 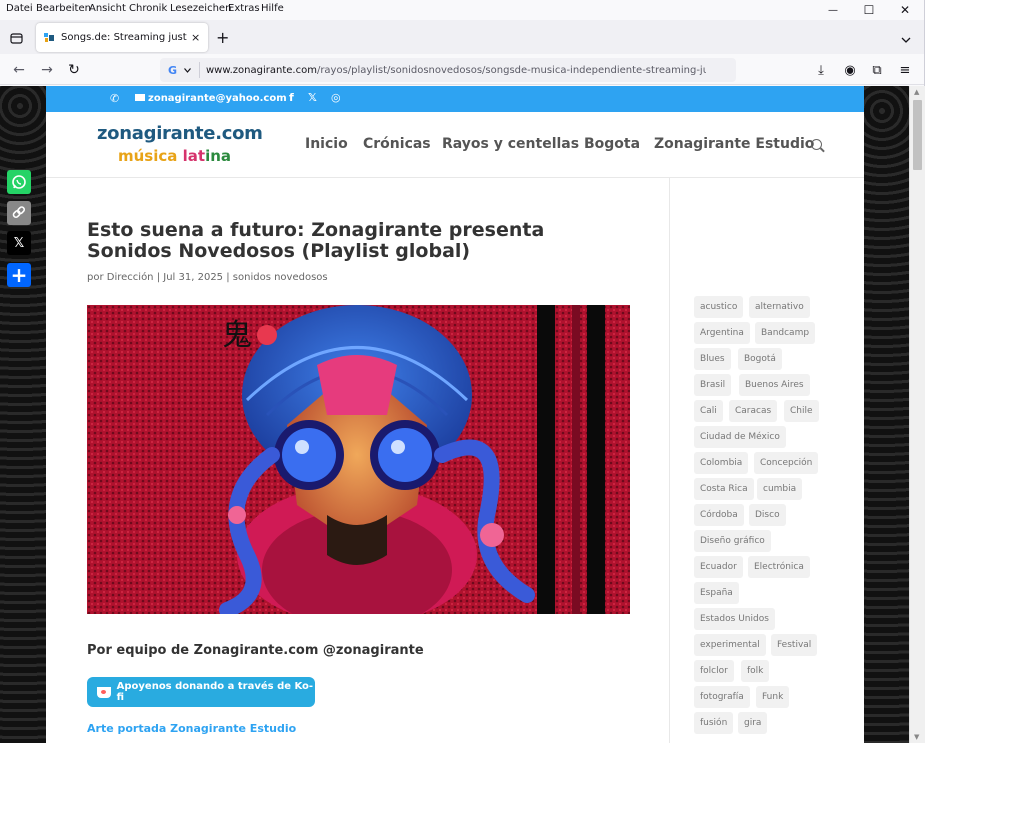 What do you see at coordinates (114, 98) in the screenshot?
I see `phone-icon: ✆` at bounding box center [114, 98].